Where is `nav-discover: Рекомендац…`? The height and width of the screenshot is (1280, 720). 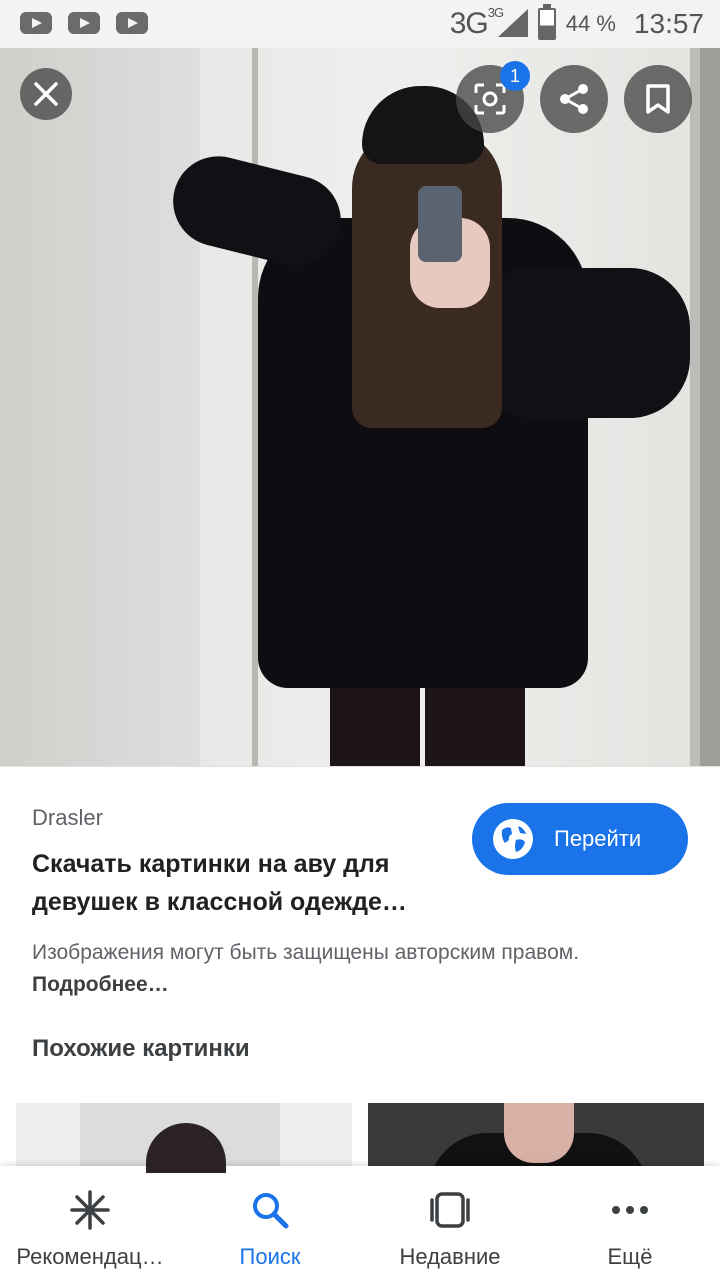 nav-discover: Рекомендац… is located at coordinates (90, 1223).